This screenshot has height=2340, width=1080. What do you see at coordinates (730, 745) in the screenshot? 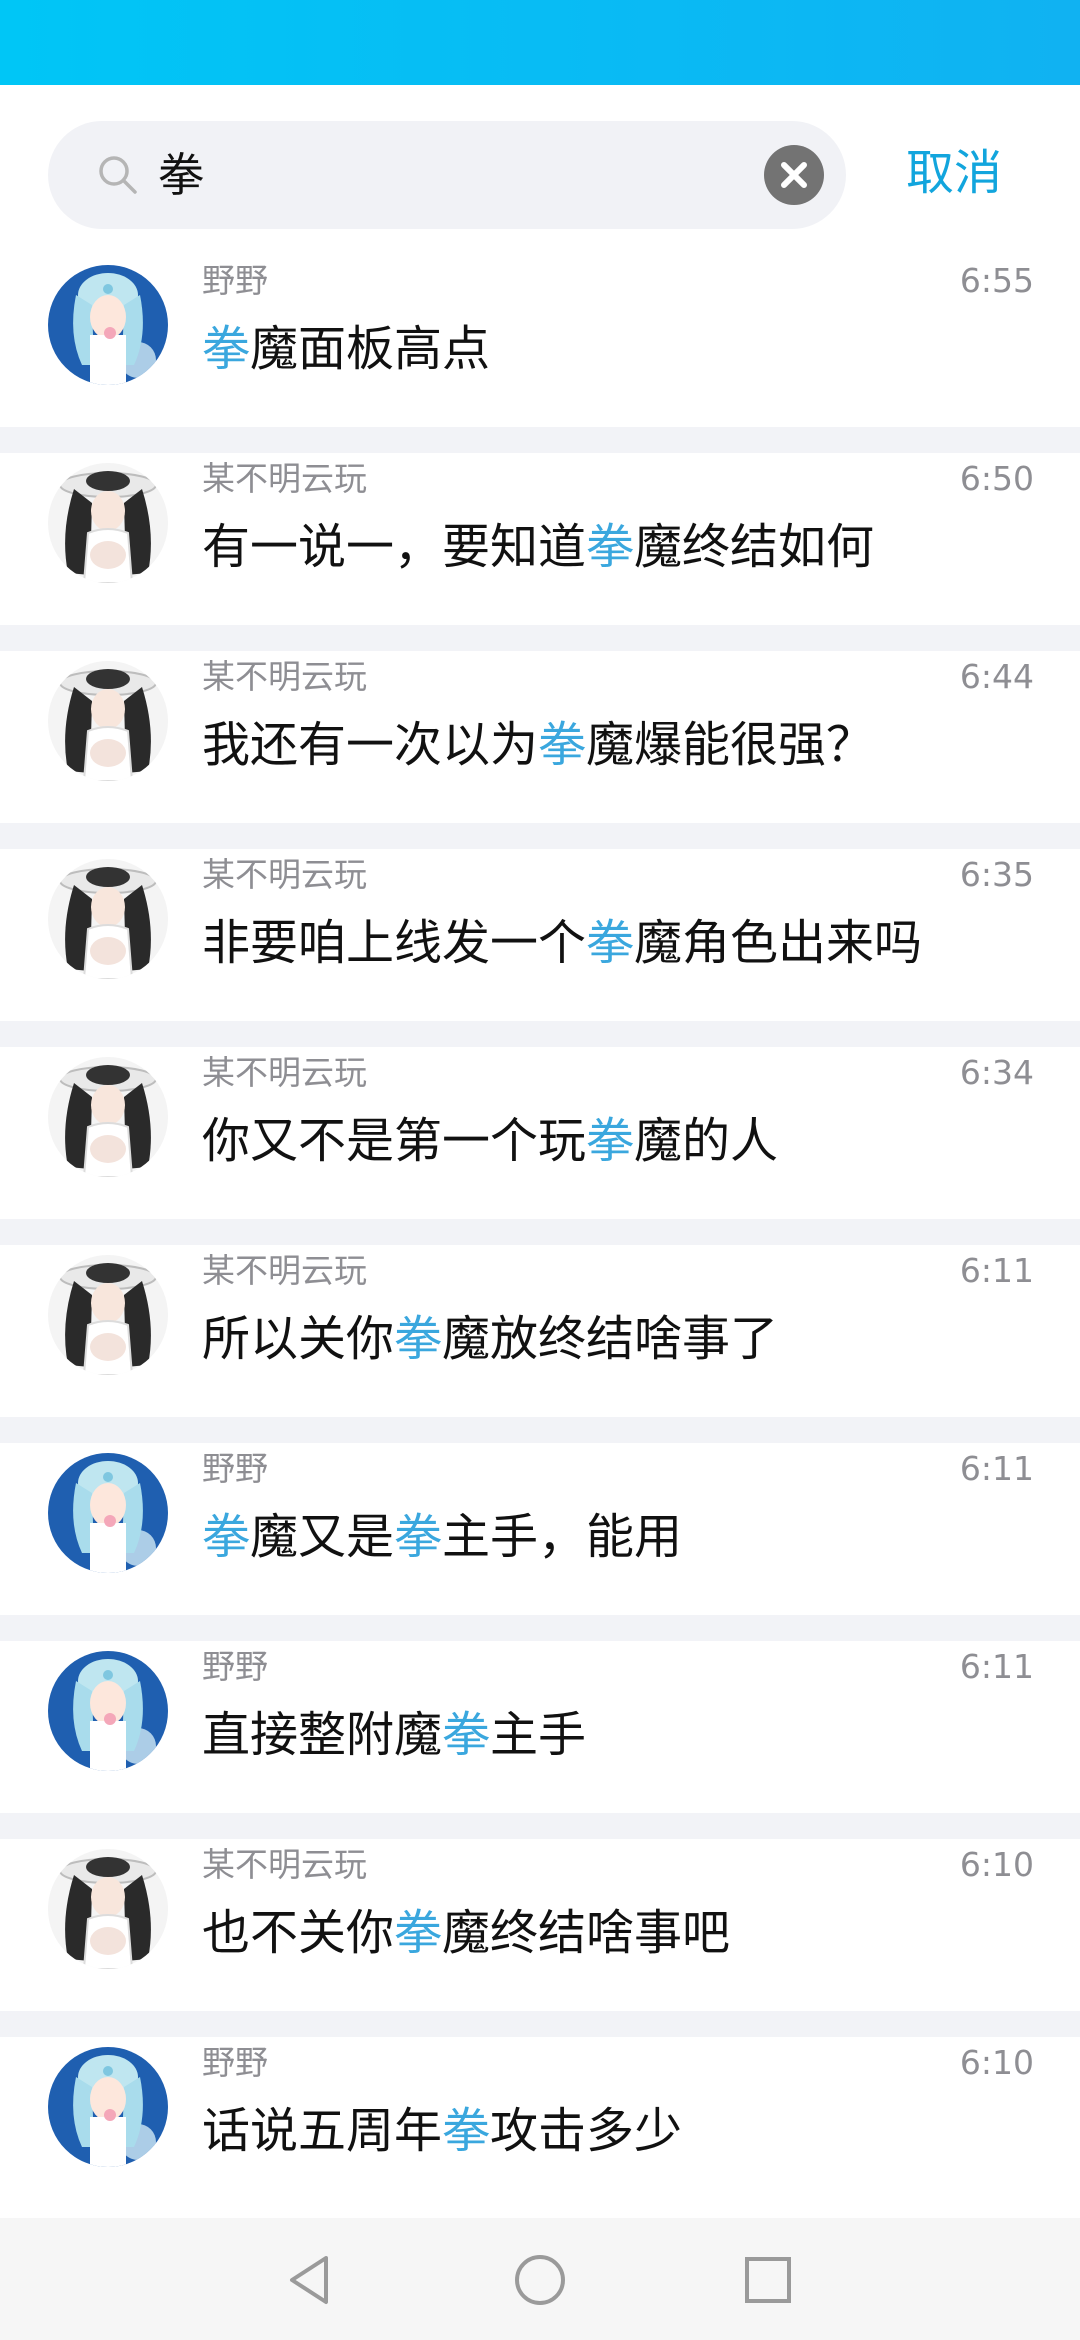
I see `message-text-segment: 魔爆能很强？` at bounding box center [730, 745].